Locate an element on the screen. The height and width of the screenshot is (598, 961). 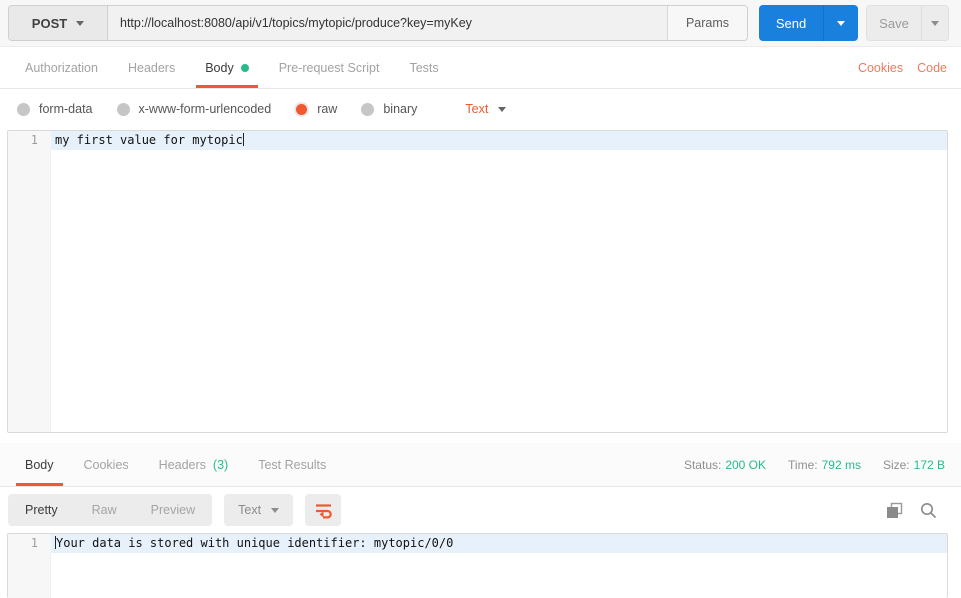
code-link: Code is located at coordinates (932, 68).